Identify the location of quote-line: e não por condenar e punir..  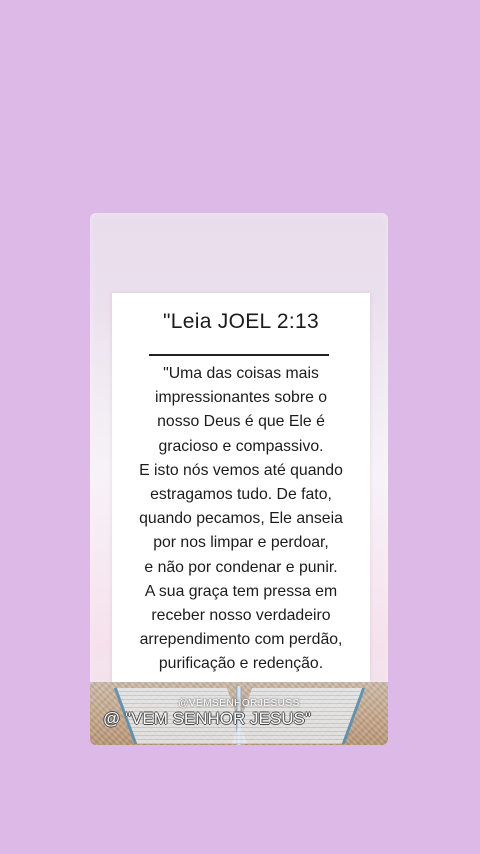
(241, 567).